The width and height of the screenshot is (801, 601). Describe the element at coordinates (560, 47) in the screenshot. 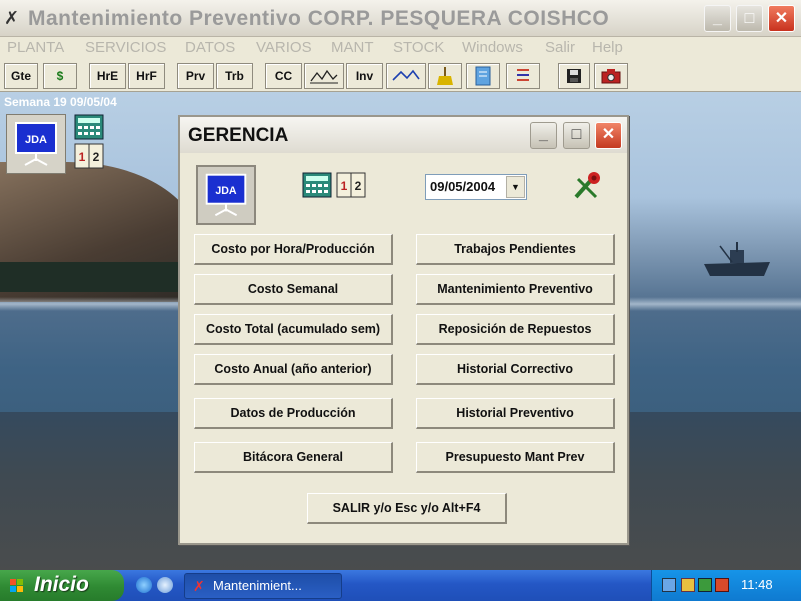

I see `menu-salir: Salir` at that location.